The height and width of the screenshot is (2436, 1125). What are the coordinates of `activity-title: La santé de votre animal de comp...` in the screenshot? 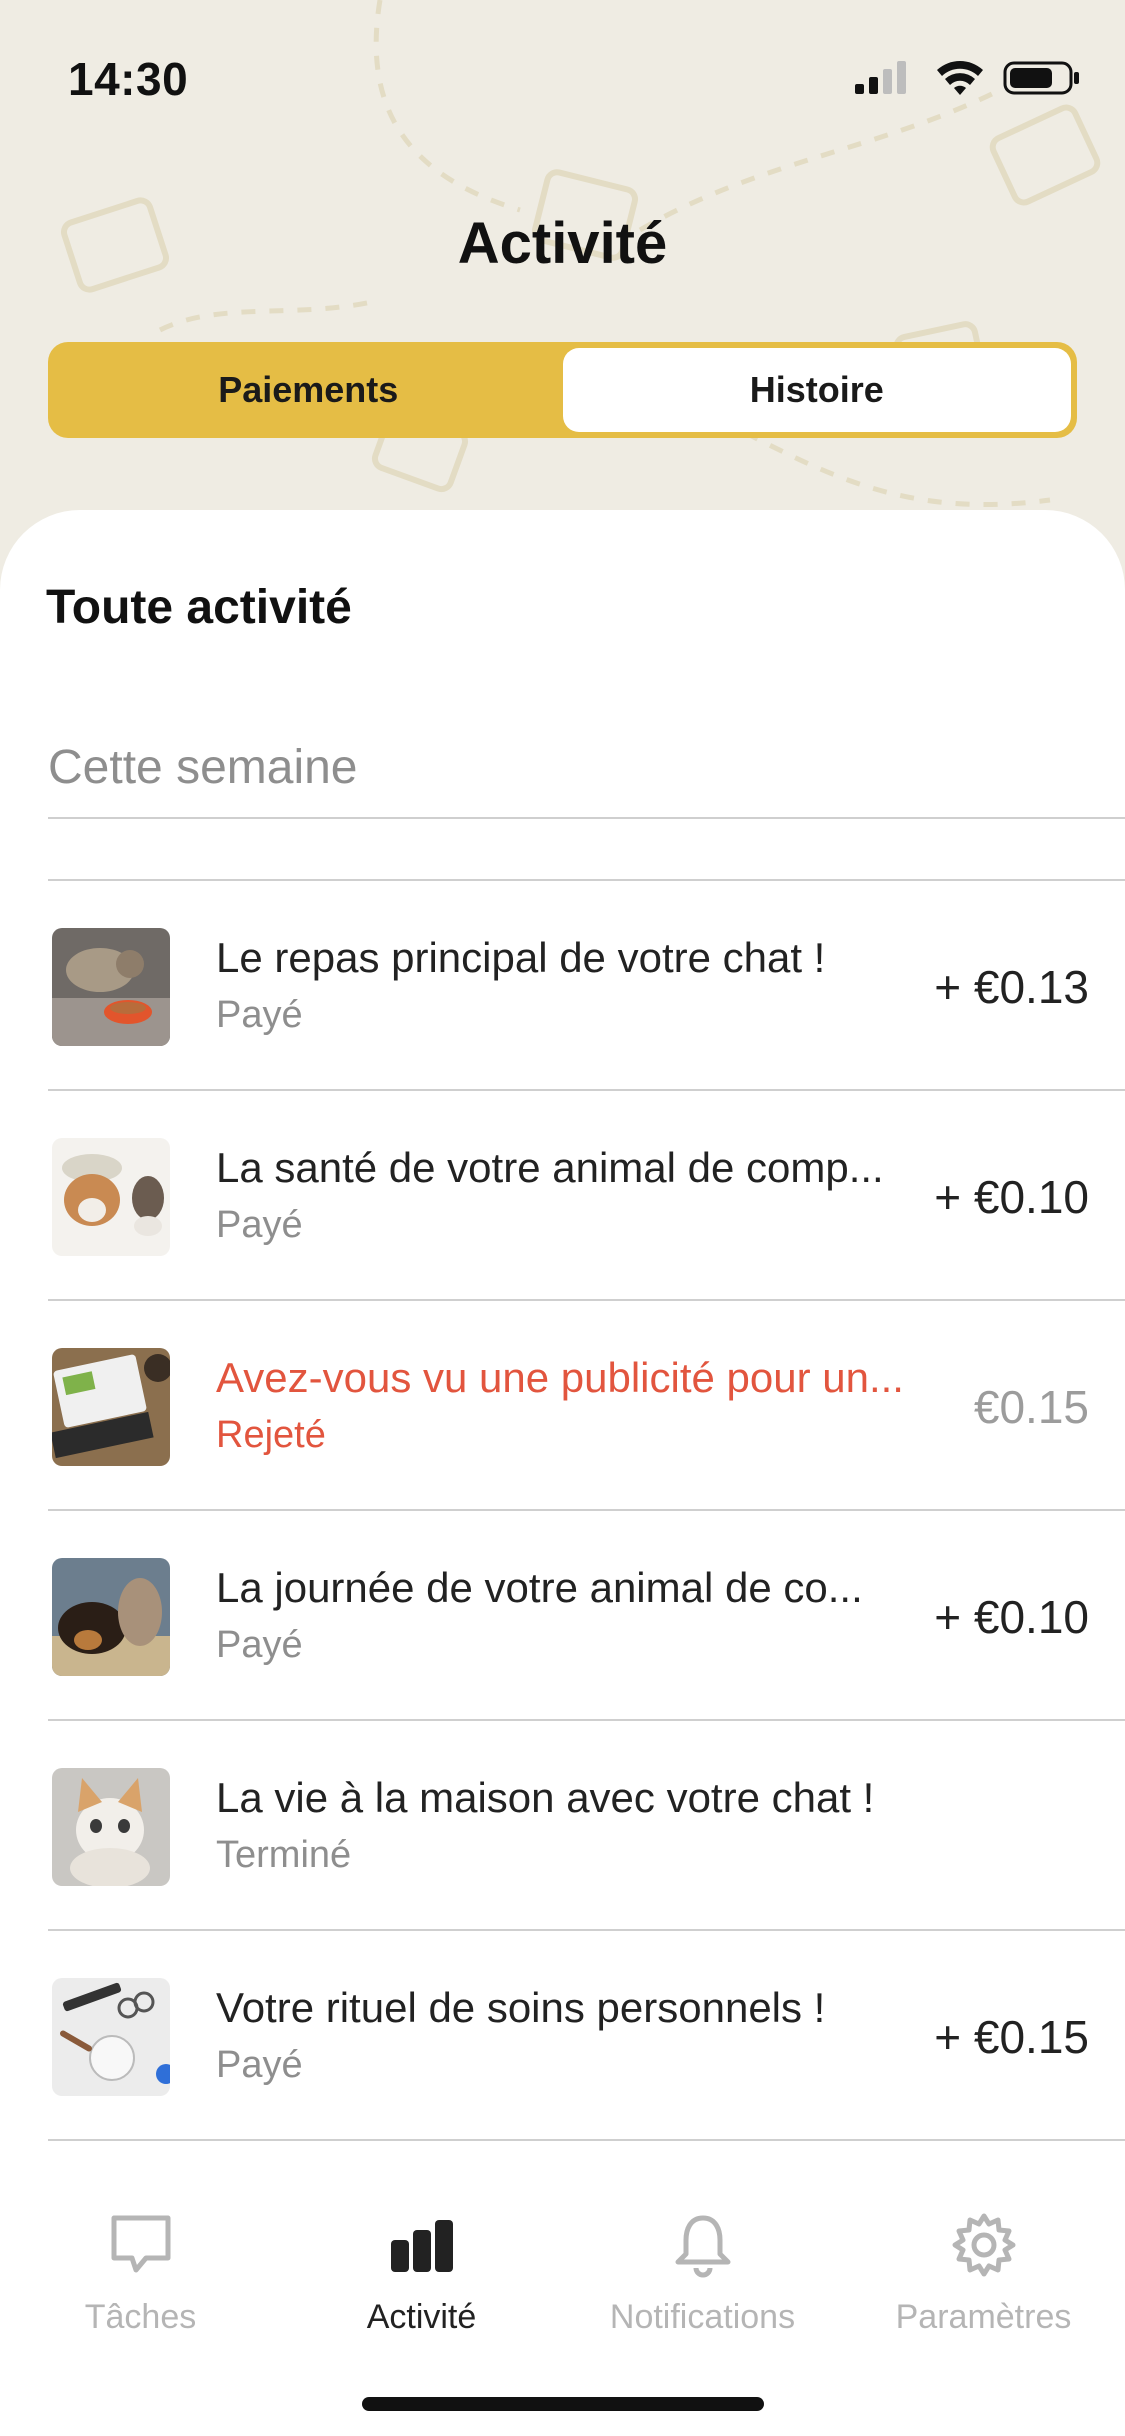 It's located at (550, 1167).